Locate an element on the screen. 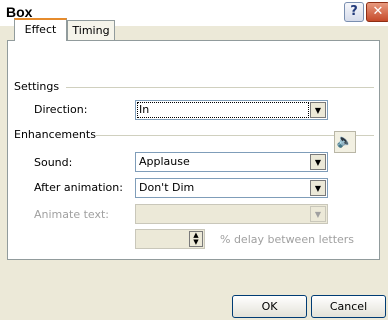  close-button: ✕ is located at coordinates (377, 12).